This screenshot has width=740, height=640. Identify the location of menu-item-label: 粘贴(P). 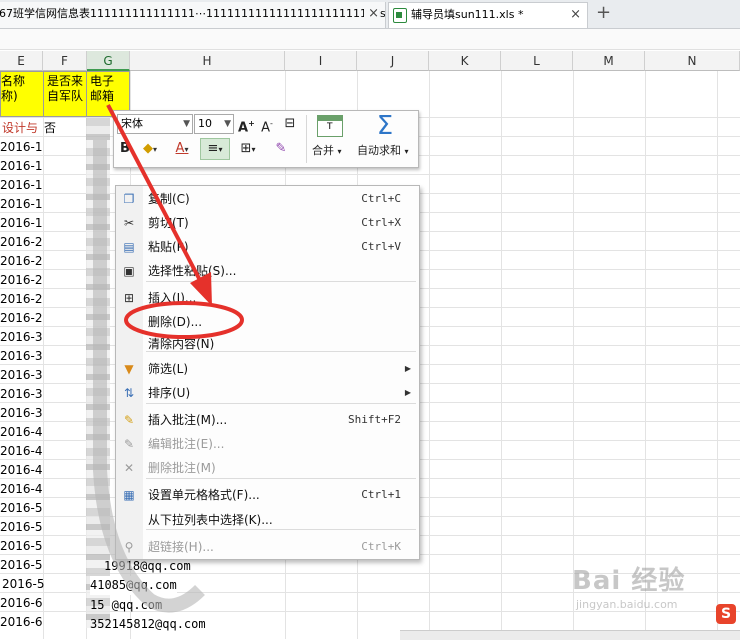
(168, 247).